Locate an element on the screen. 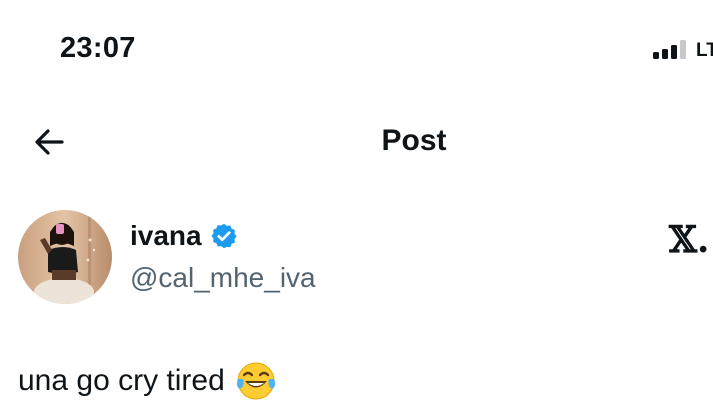  post-body-text: una go cry tired is located at coordinates (121, 380).